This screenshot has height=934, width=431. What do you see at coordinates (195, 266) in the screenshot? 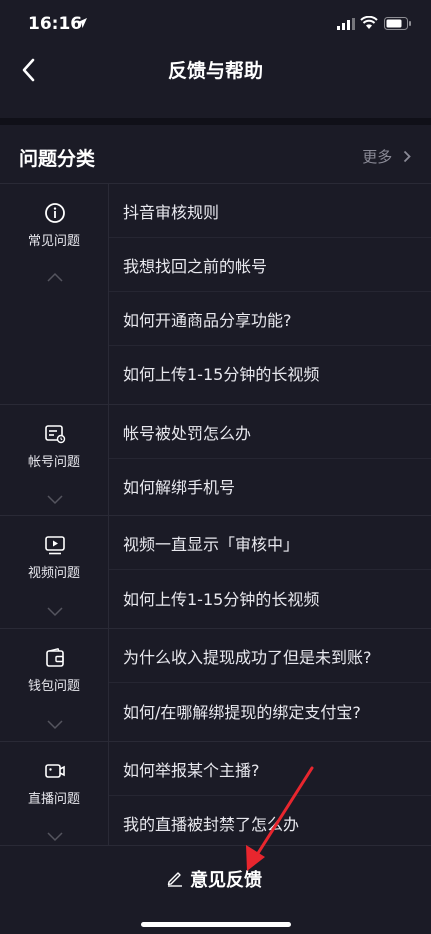
I see `question-text: 我想找回之前的帐号` at bounding box center [195, 266].